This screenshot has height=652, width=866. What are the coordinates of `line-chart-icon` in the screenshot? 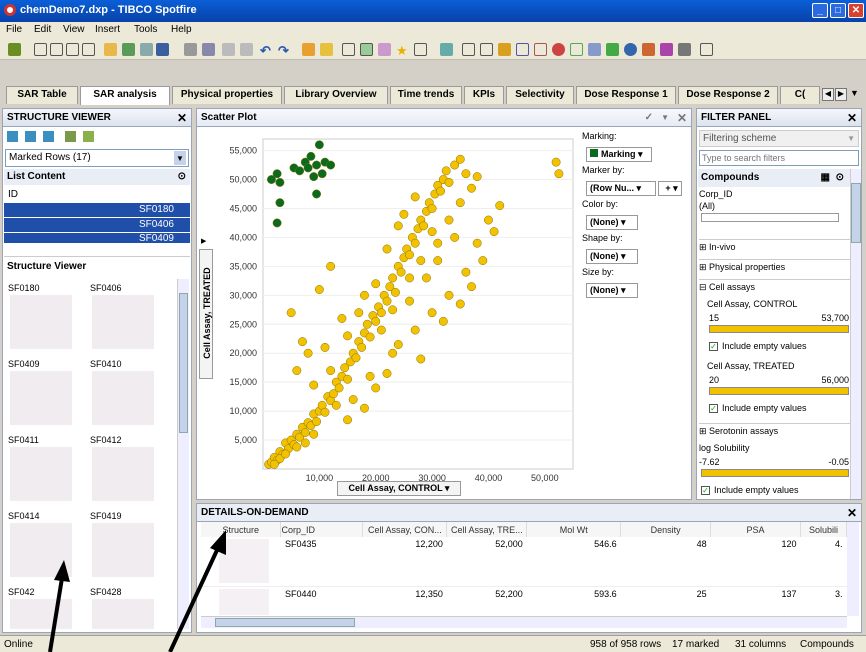 It's located at (522, 49).